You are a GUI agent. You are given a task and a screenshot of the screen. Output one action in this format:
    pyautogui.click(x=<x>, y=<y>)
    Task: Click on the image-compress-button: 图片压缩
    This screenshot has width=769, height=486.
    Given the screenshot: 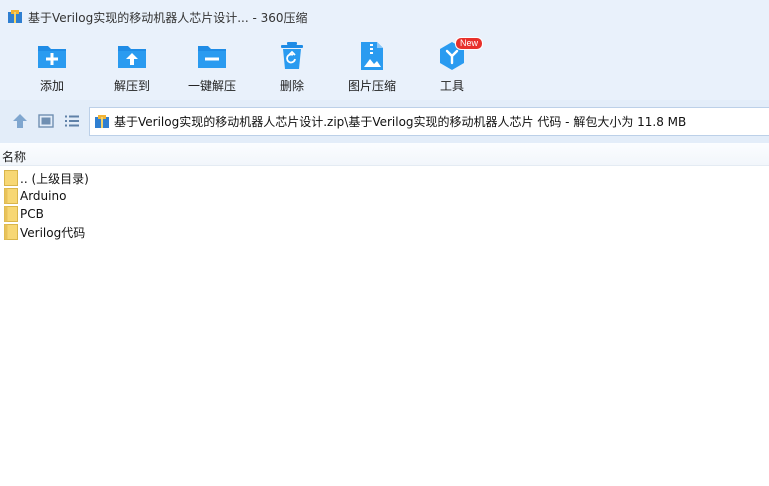 What is the action you would take?
    pyautogui.click(x=372, y=68)
    